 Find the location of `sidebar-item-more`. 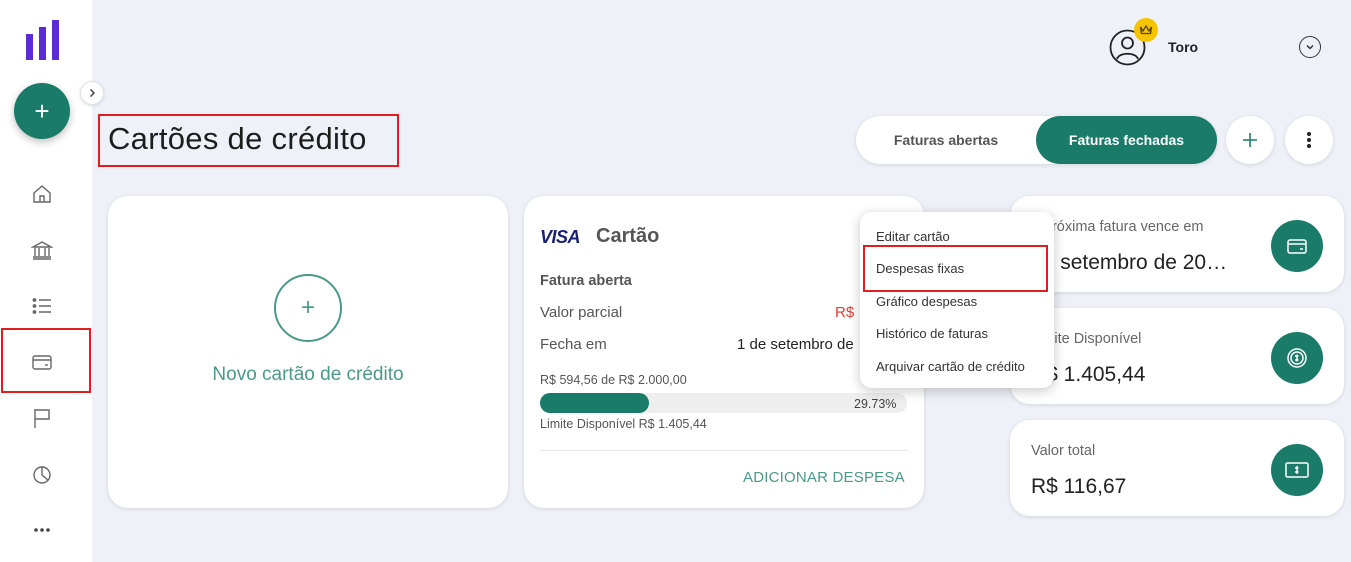

sidebar-item-more is located at coordinates (42, 530).